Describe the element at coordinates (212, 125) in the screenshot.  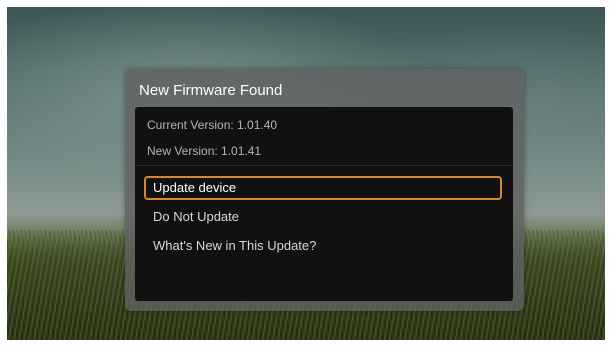
I see `current-version-text: Current Version: 1.01.40` at that location.